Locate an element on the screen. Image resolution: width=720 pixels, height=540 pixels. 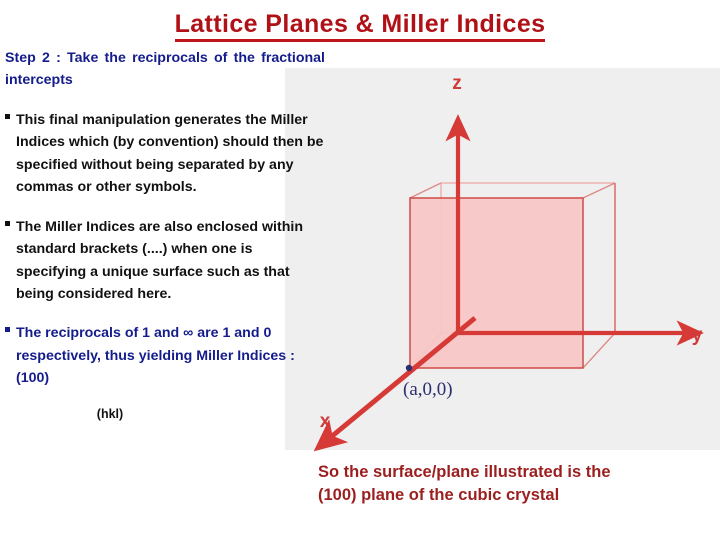
conclusion-caption-line-1: So the surface/plane illustrated is the is located at coordinates (464, 472).